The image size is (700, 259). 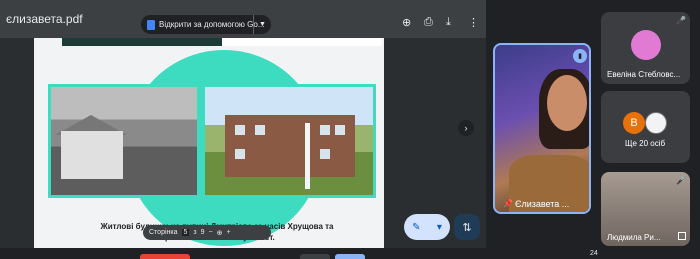 What do you see at coordinates (124, 141) in the screenshot?
I see `historic-photo` at bounding box center [124, 141].